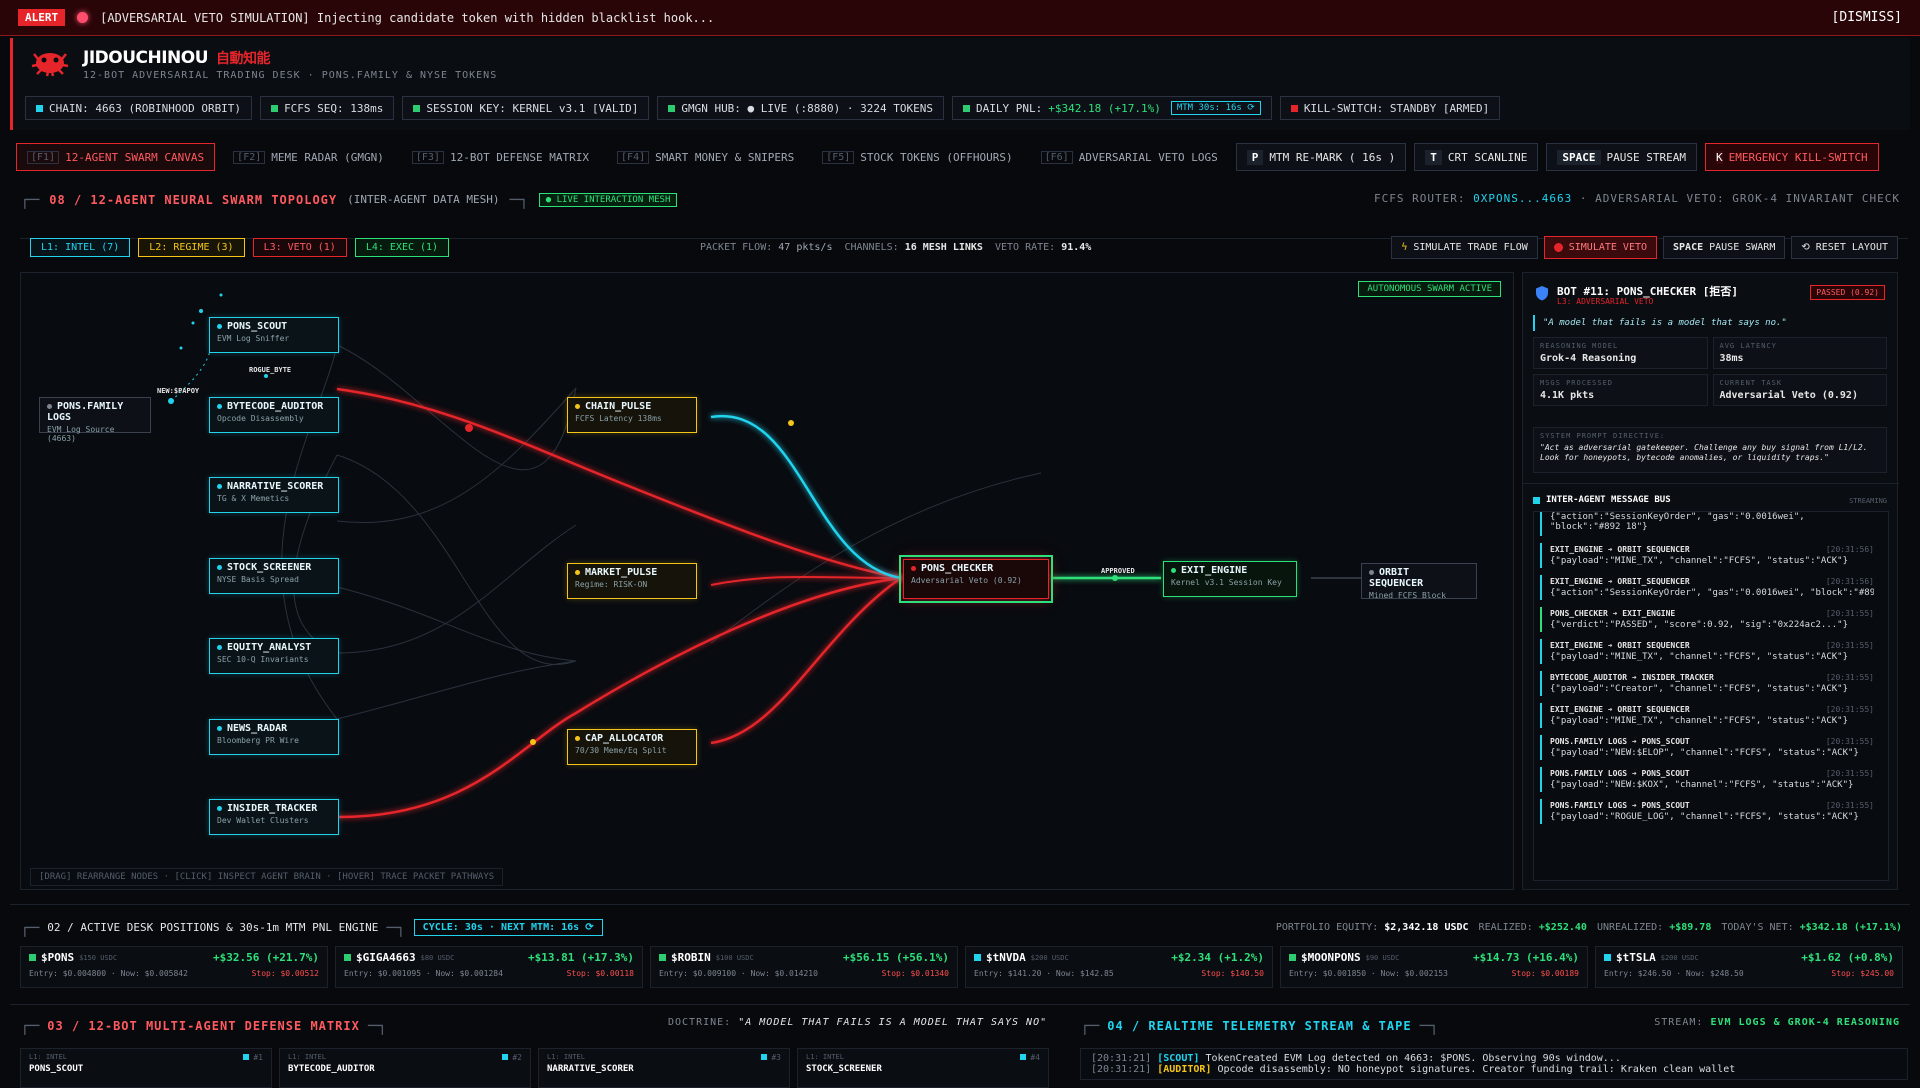 This screenshot has width=1920, height=1088. Describe the element at coordinates (508, 927) in the screenshot. I see `mtm-cycle-badge: CYCLE: 30s · NEXT MTM: 16s ⟳` at that location.